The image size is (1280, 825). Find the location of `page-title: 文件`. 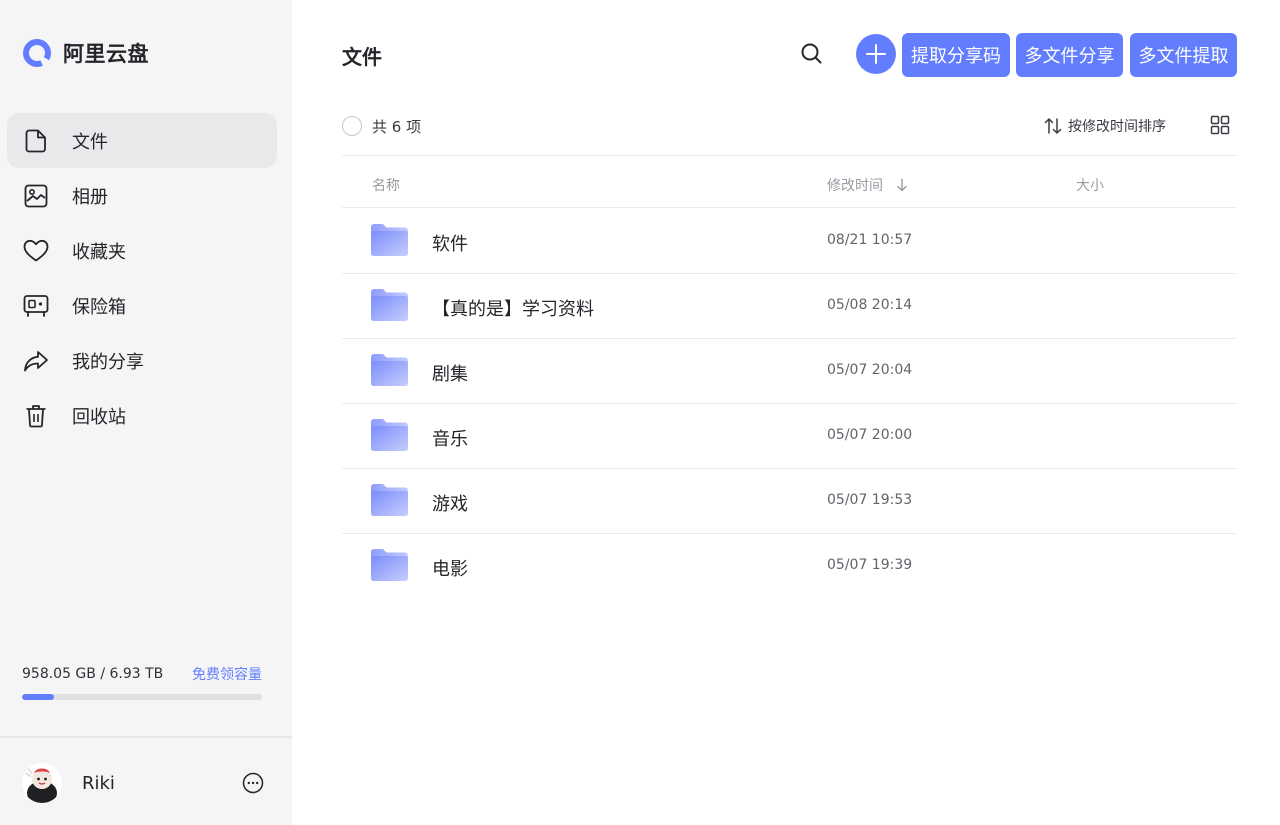

page-title: 文件 is located at coordinates (362, 57).